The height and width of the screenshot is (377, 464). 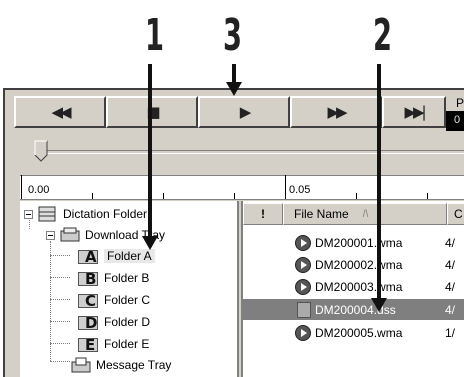 I want to click on file-name: DM200001.wma, so click(x=359, y=242).